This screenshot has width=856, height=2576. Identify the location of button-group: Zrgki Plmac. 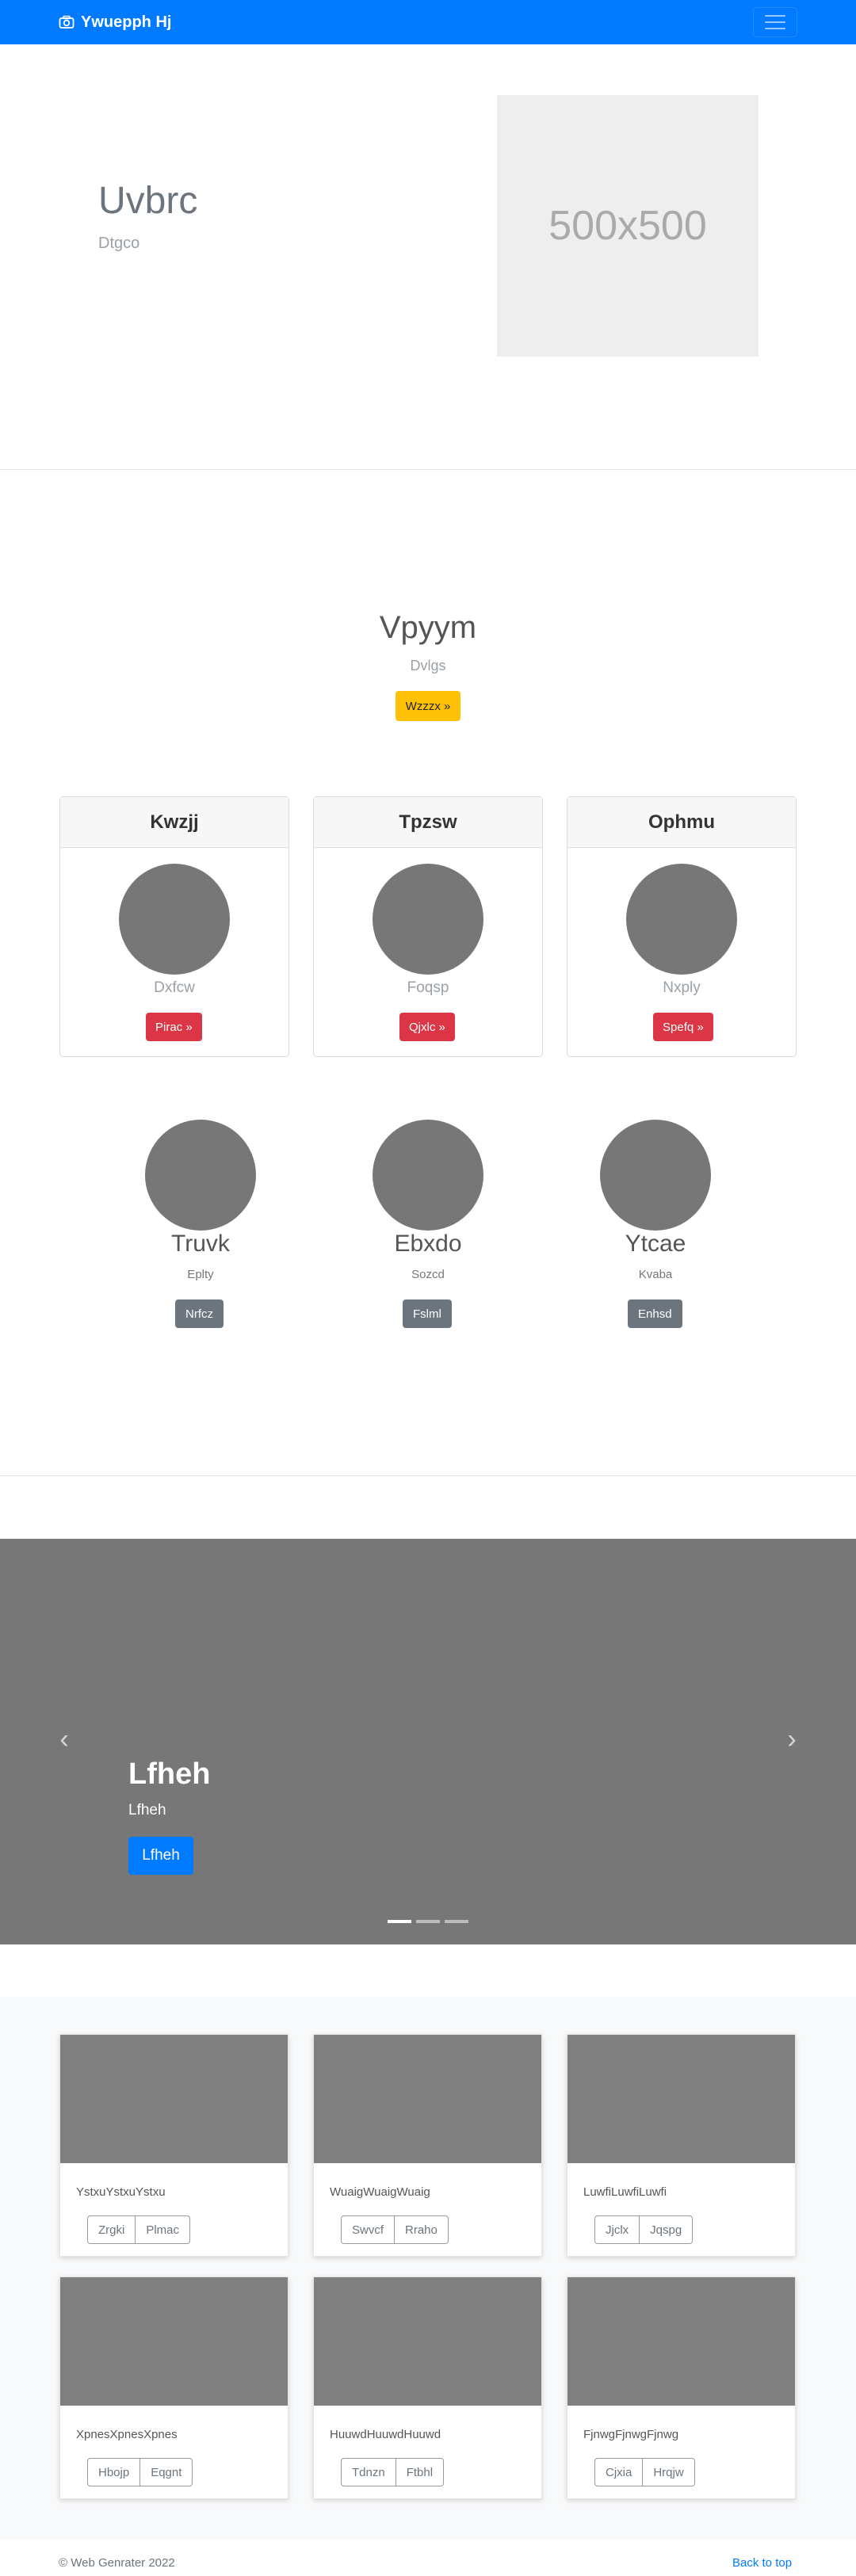
(139, 2229).